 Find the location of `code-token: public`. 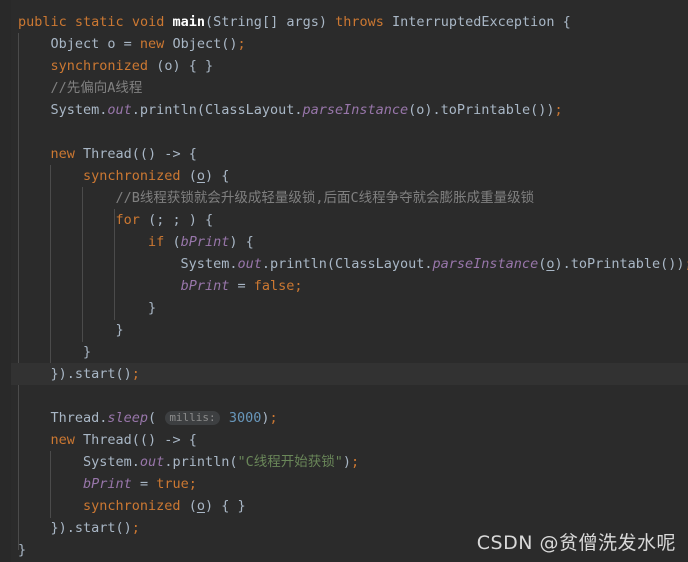

code-token: public is located at coordinates (42, 22).